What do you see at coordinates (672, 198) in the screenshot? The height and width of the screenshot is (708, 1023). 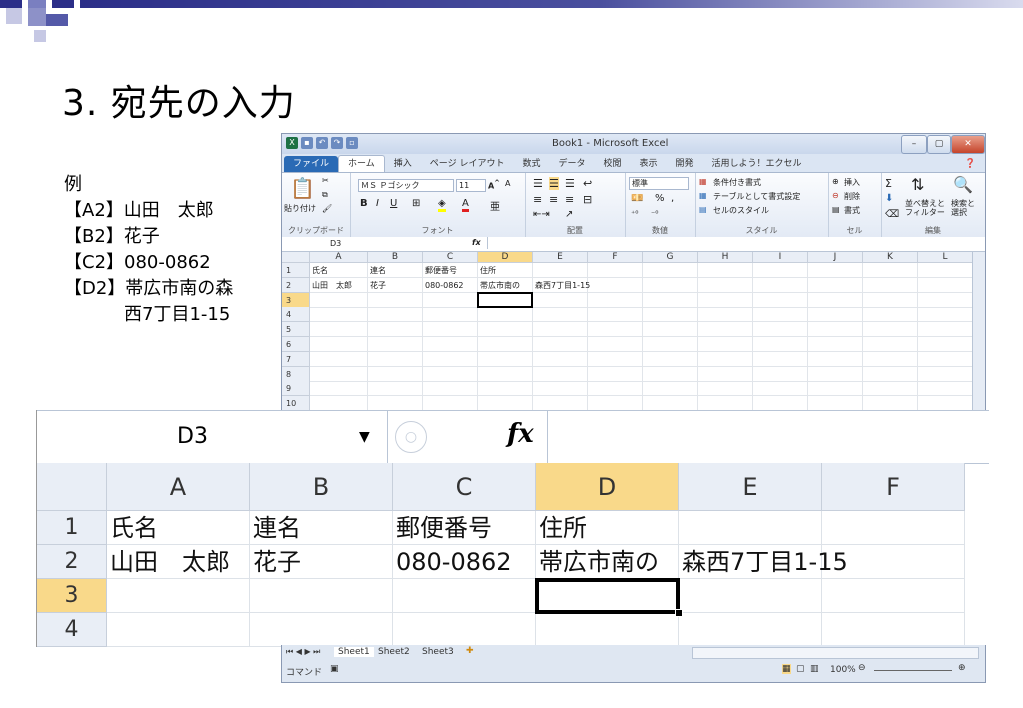 I see `comma-icon: ,` at bounding box center [672, 198].